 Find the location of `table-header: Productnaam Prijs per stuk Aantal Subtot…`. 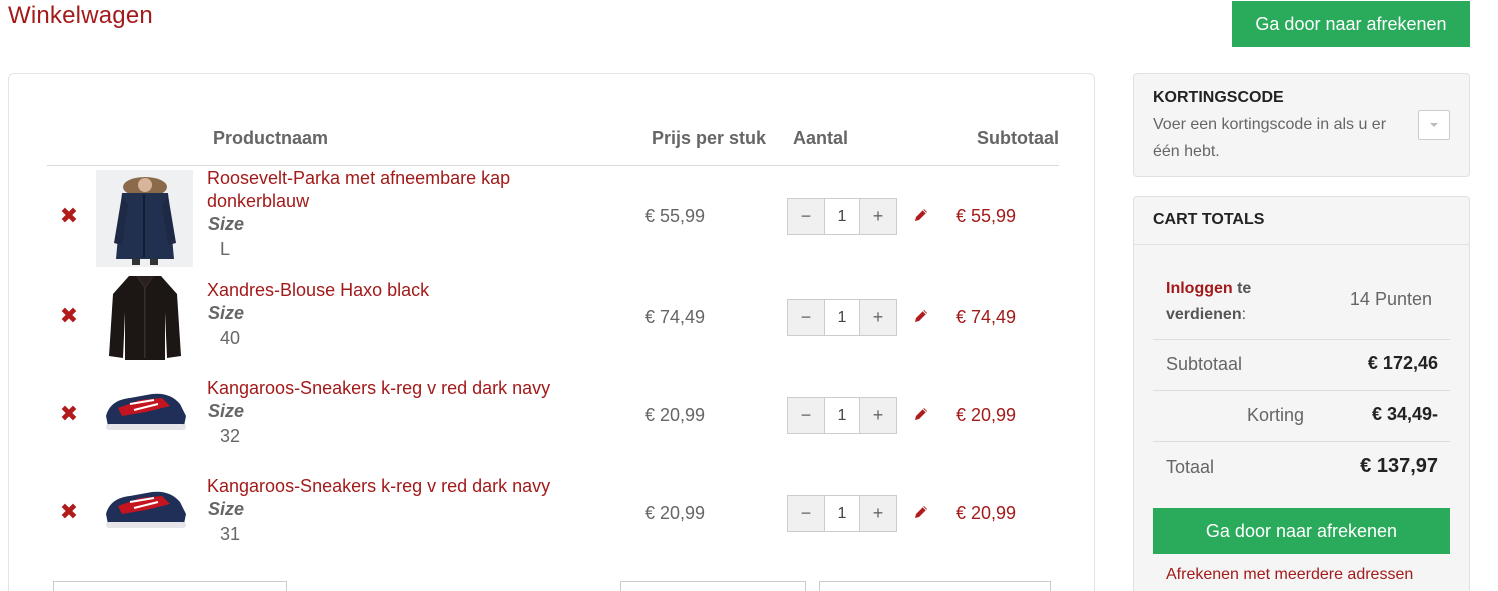

table-header: Productnaam Prijs per stuk Aantal Subtot… is located at coordinates (553, 147).